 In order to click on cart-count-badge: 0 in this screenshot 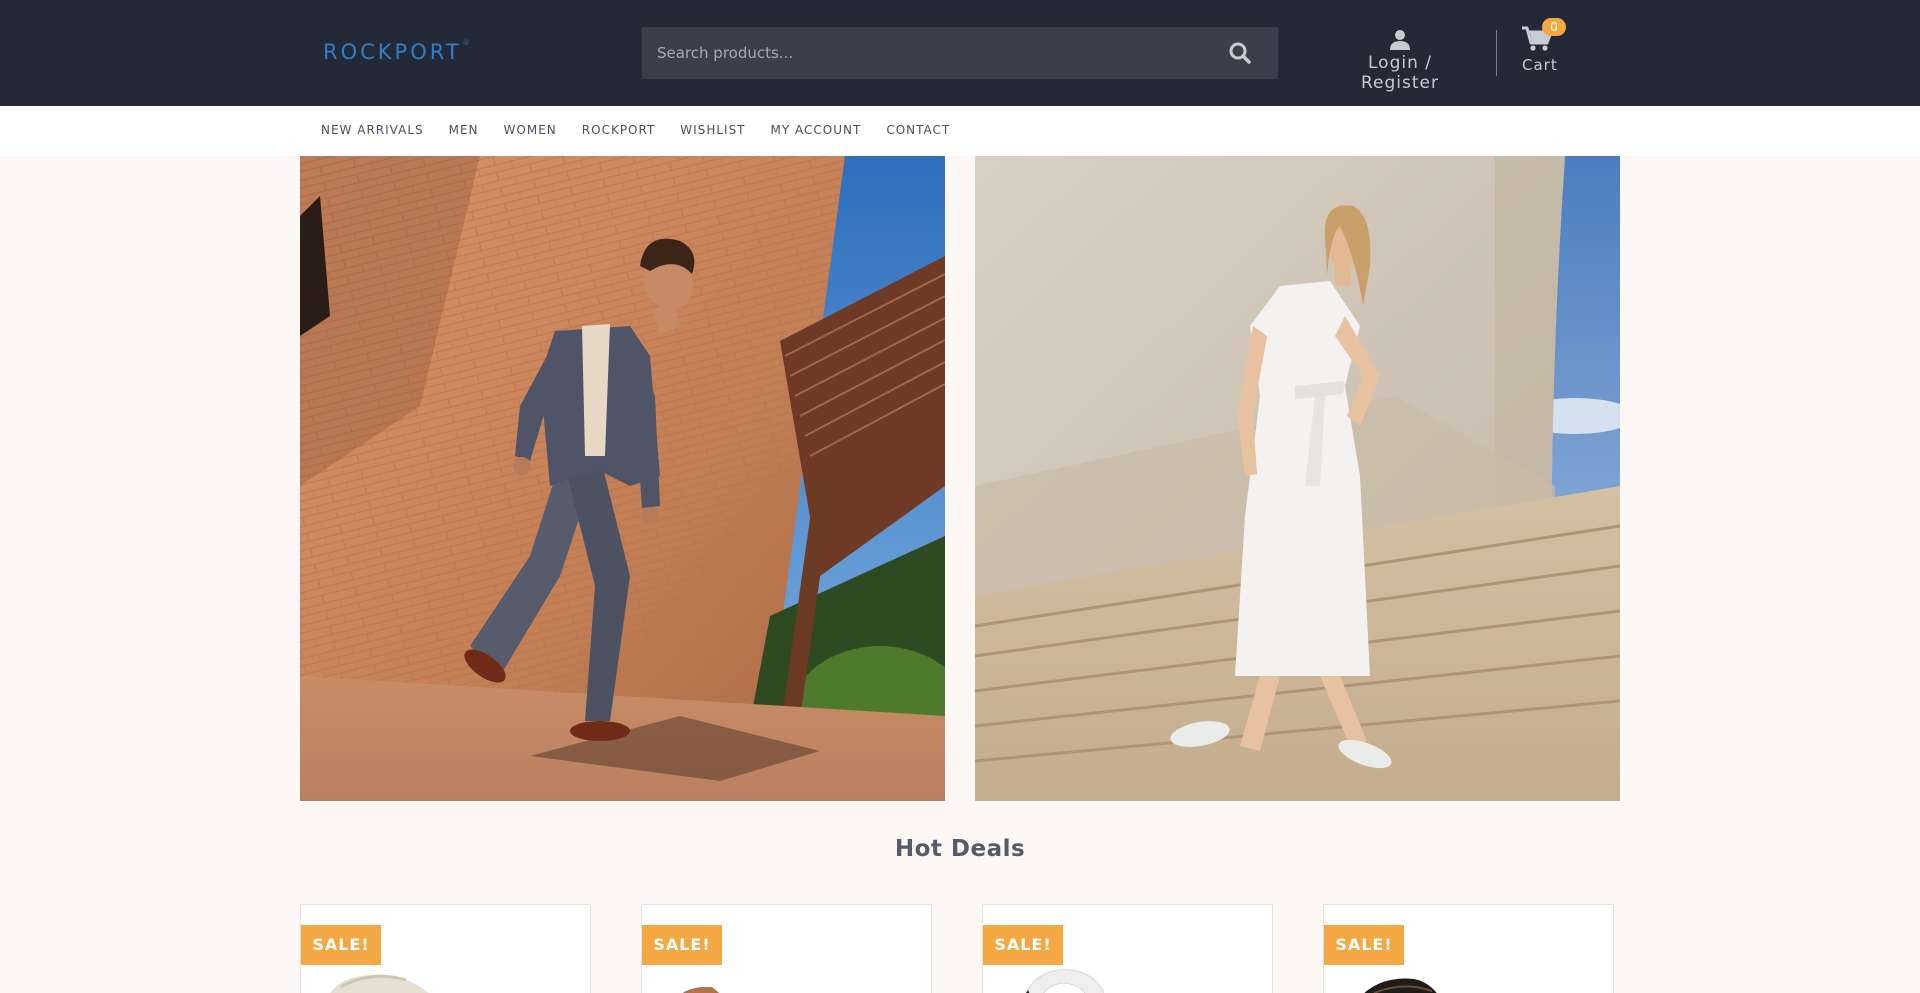, I will do `click(1554, 27)`.